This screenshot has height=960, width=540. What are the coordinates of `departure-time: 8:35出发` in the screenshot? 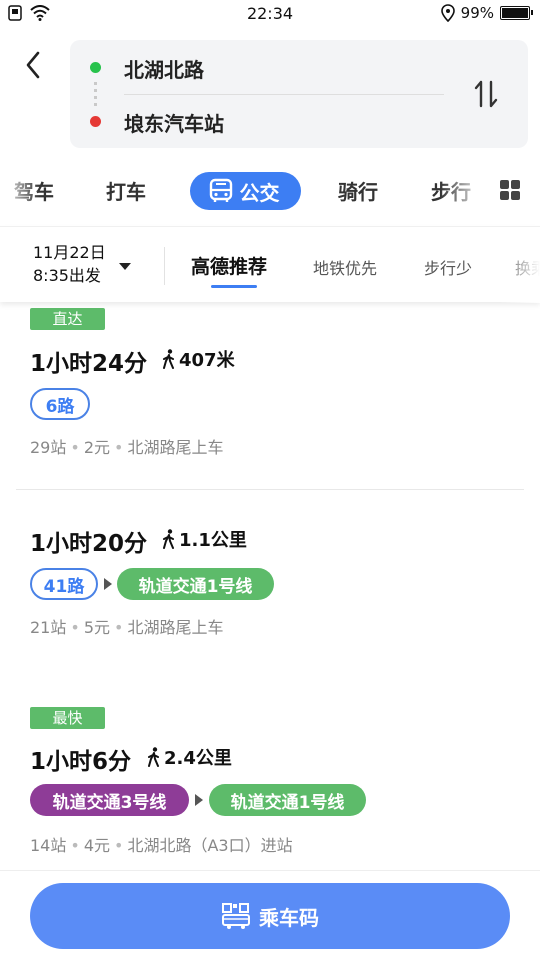 It's located at (67, 275).